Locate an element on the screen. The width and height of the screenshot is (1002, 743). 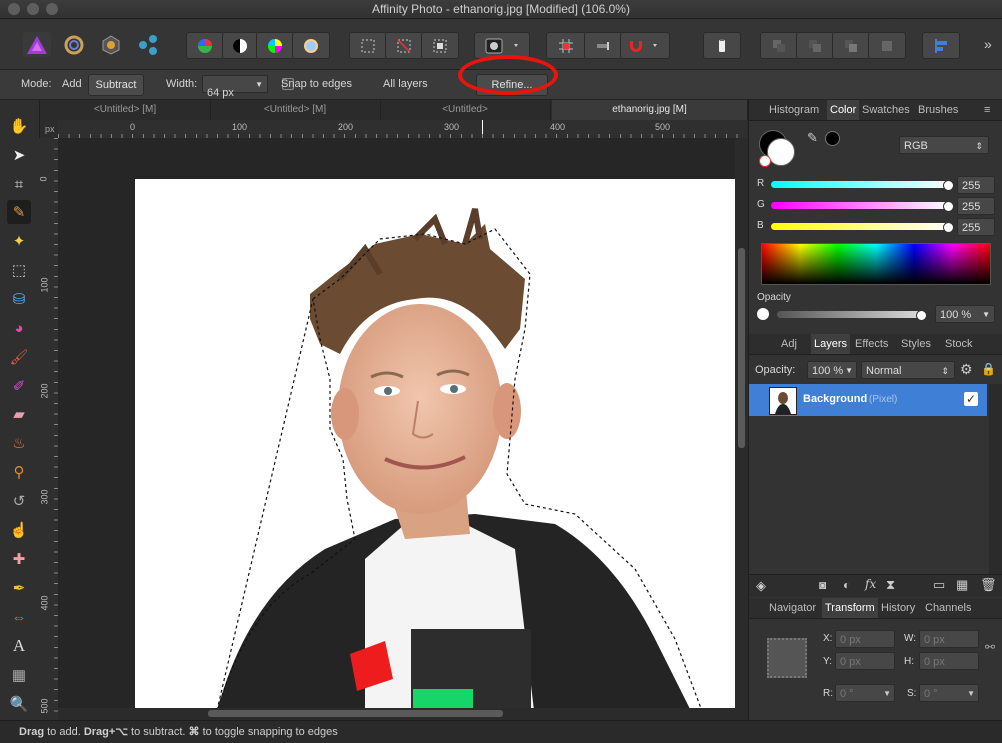
tab-navigator: Navigator is located at coordinates (792, 608).